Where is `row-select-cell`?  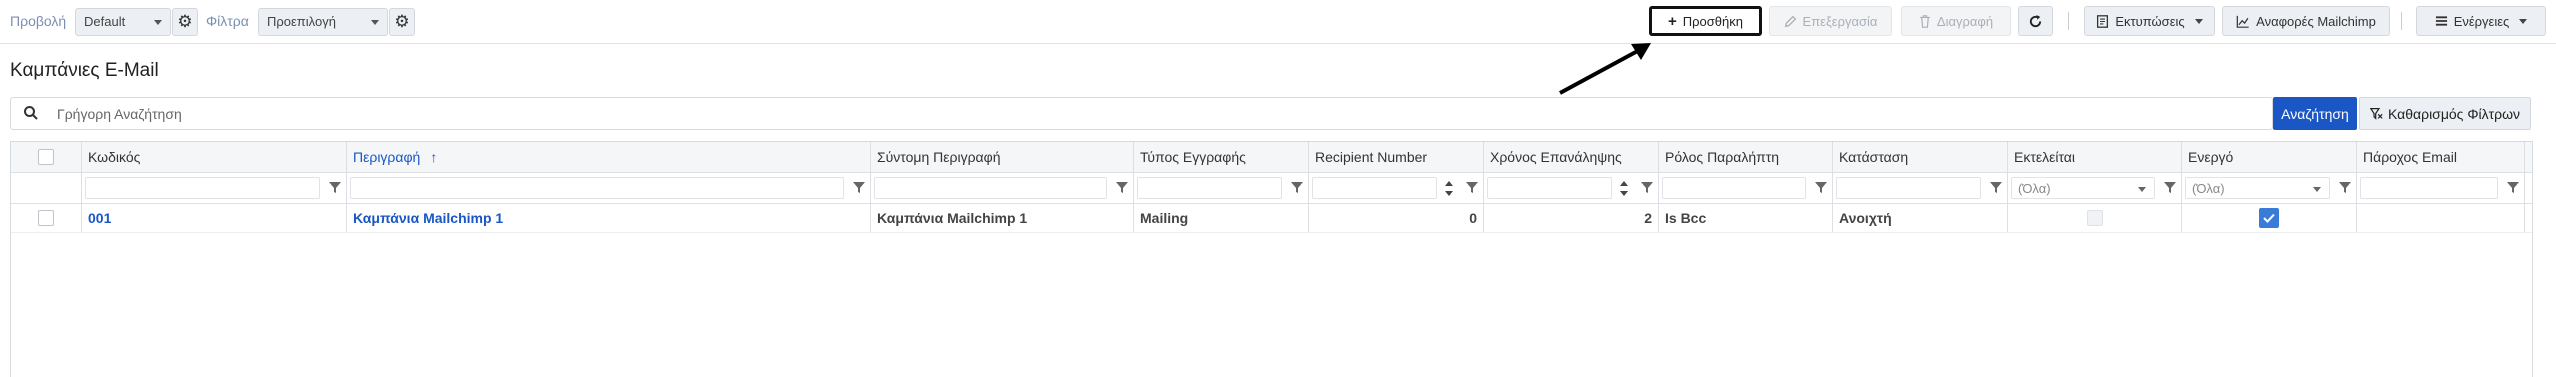
row-select-cell is located at coordinates (46, 218).